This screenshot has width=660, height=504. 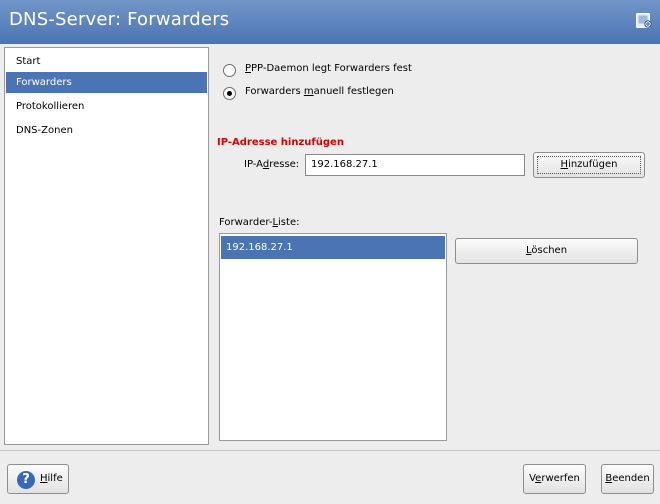 What do you see at coordinates (38, 479) in the screenshot?
I see `help-button: ? Hilfe` at bounding box center [38, 479].